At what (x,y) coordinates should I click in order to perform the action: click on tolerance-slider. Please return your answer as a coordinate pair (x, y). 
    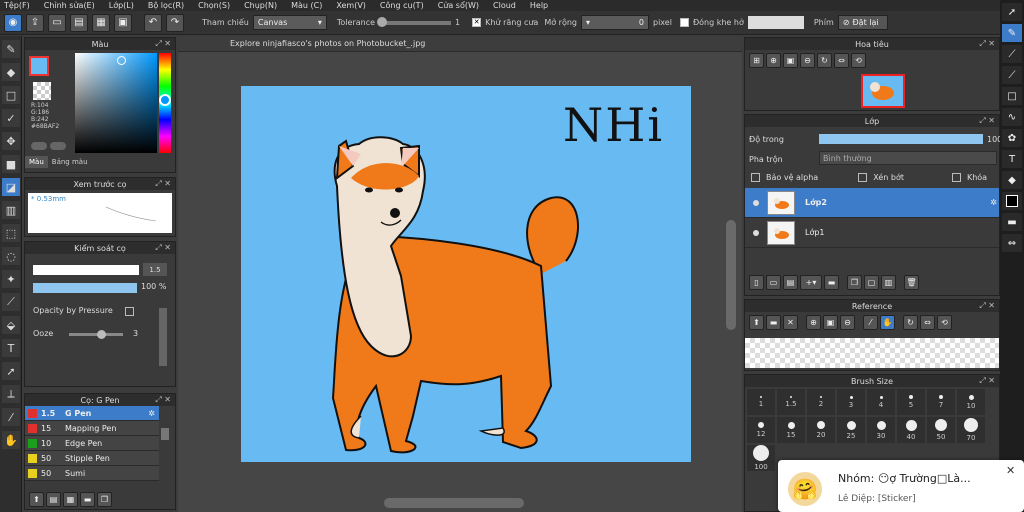
    Looking at the image, I should click on (414, 21).